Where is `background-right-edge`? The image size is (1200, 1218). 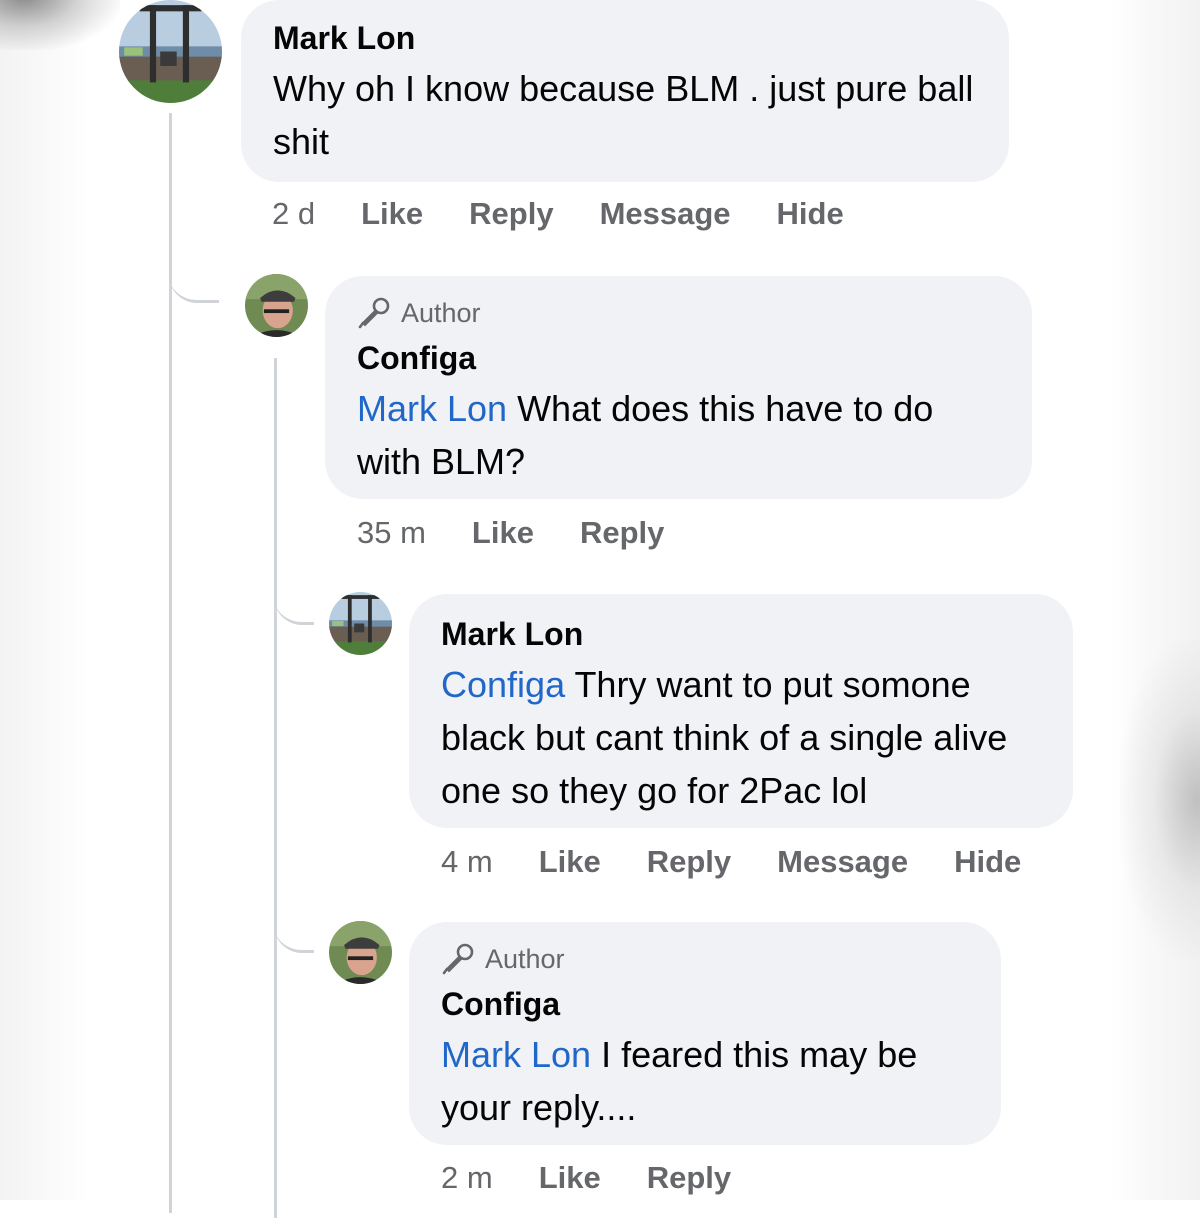 background-right-edge is located at coordinates (1156, 600).